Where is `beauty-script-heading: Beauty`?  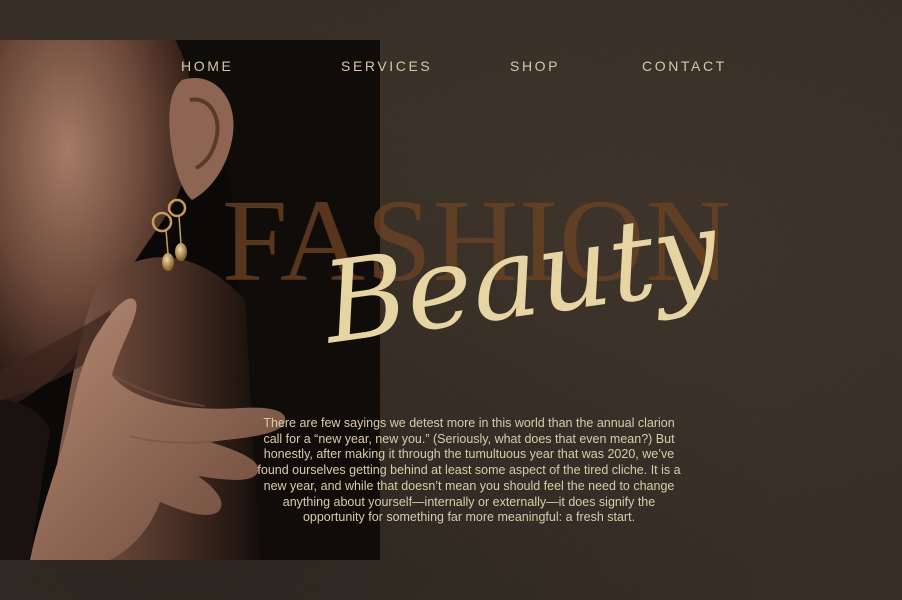
beauty-script-heading: Beauty is located at coordinates (521, 277).